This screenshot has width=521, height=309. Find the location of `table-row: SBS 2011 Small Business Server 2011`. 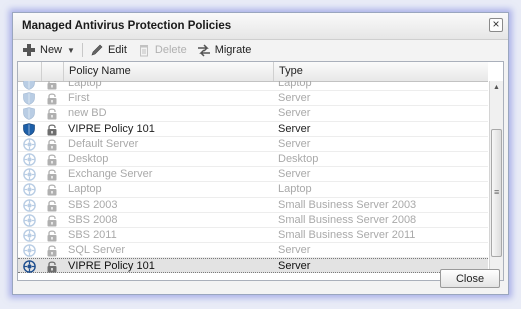

table-row: SBS 2011 Small Business Server 2011 is located at coordinates (253, 236).